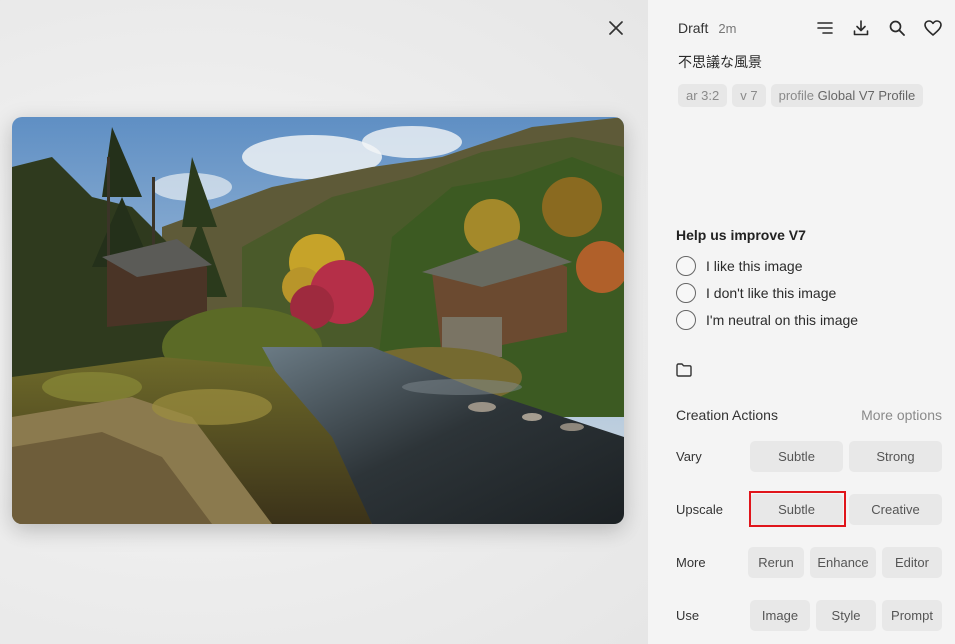 This screenshot has width=955, height=644. I want to click on prompt-text: 不思議な風景, so click(720, 62).